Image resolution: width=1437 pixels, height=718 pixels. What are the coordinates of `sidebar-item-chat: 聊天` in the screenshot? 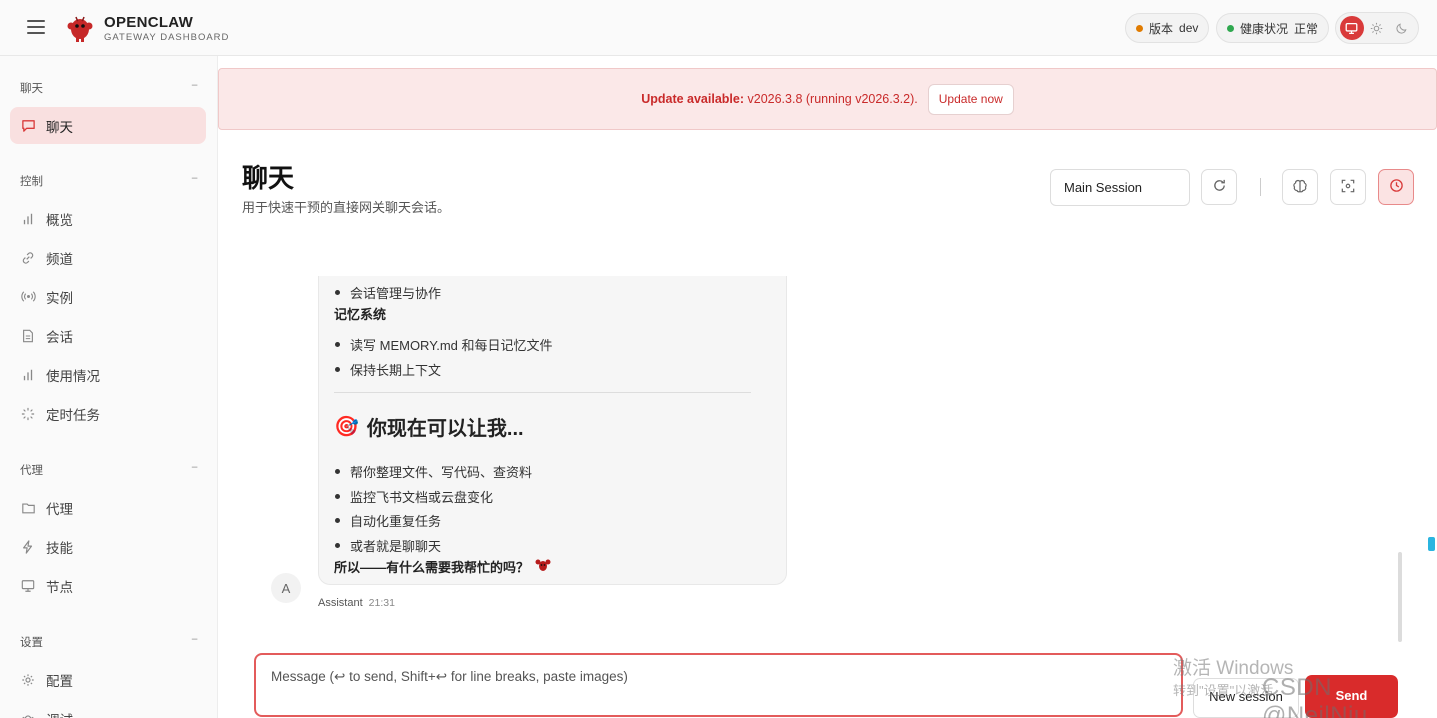 It's located at (108, 125).